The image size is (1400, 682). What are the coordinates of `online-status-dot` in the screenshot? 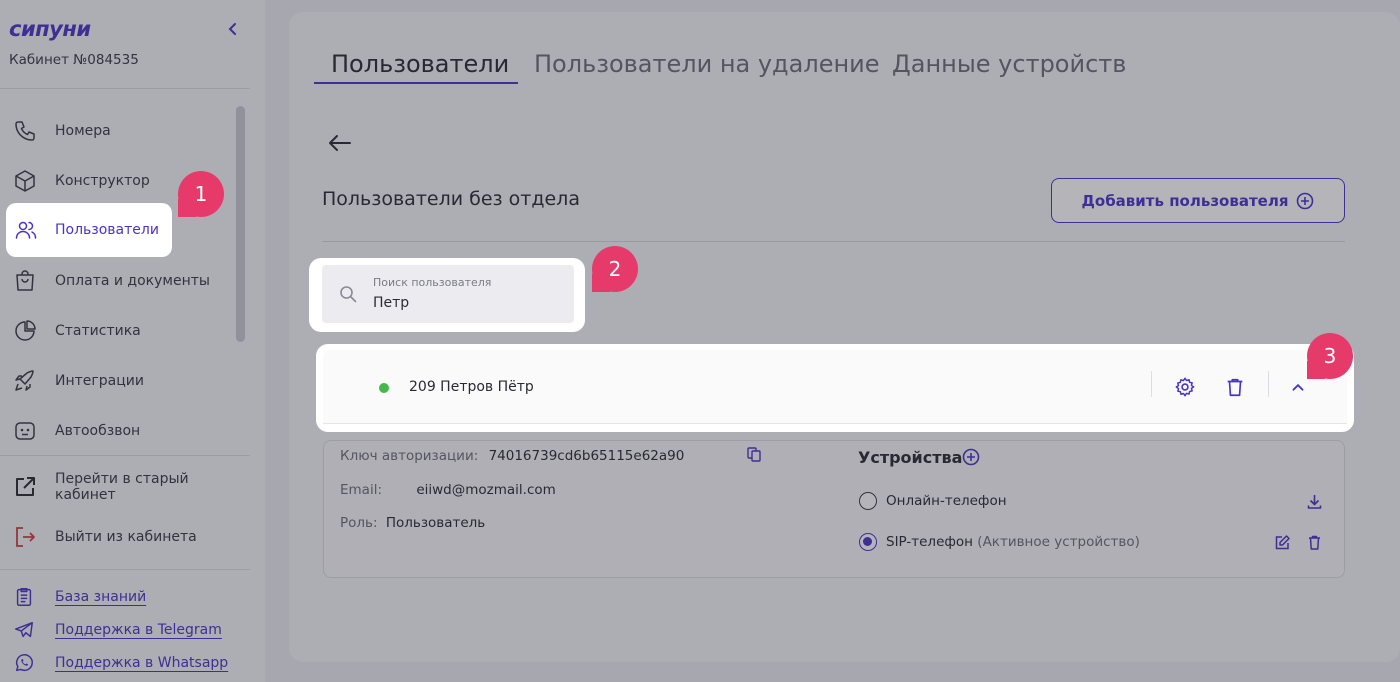 It's located at (384, 388).